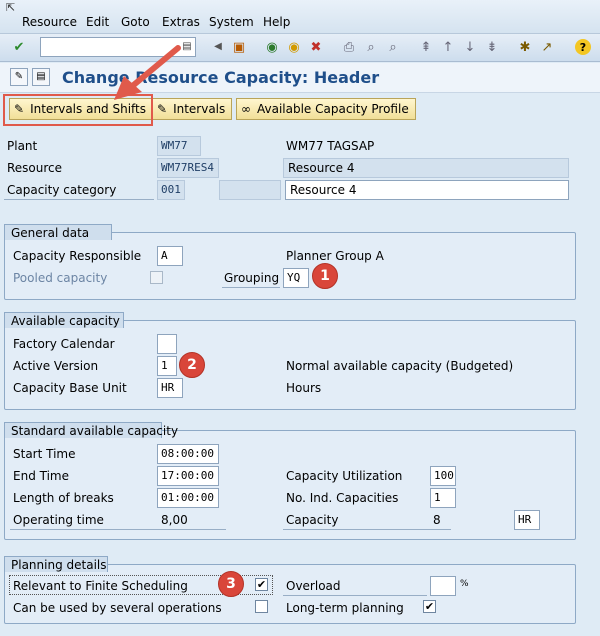 Image resolution: width=600 pixels, height=636 pixels. I want to click on display-change-icon: ✎, so click(19, 77).